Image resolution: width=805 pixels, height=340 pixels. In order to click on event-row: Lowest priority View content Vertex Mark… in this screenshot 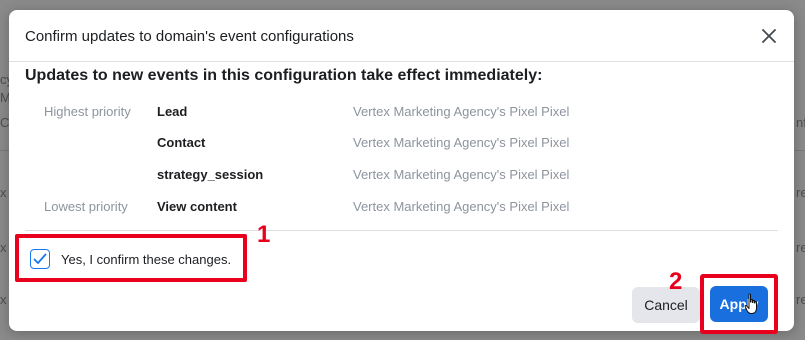, I will do `click(401, 206)`.